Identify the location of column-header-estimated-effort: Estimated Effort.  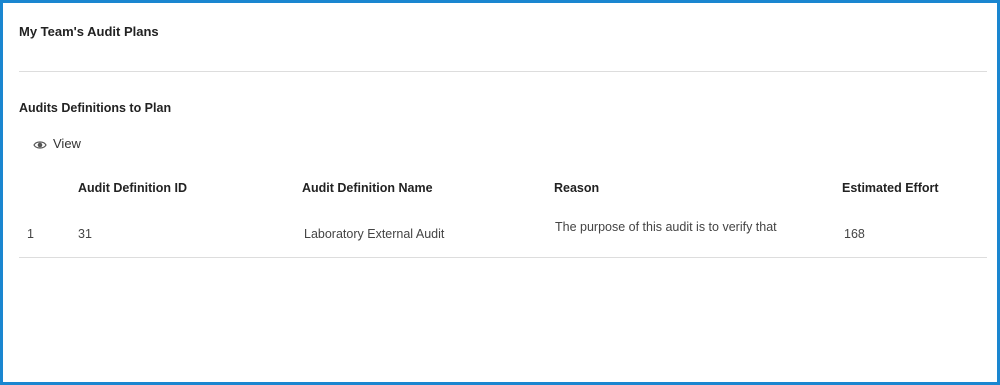
(890, 188).